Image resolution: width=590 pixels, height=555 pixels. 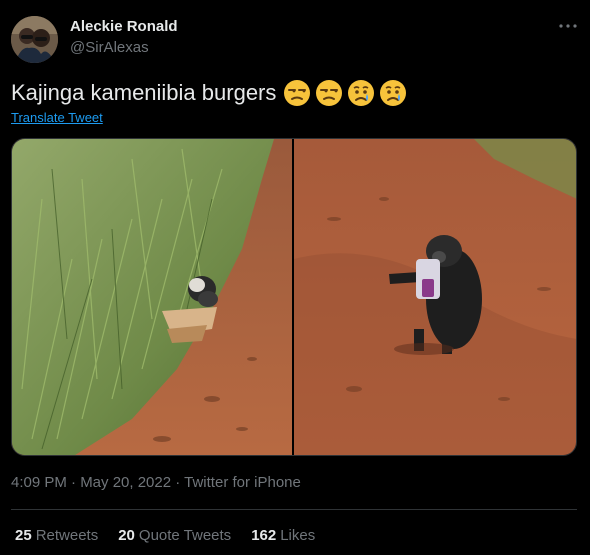 I want to click on translate-tweet-link: Translate Tweet, so click(x=57, y=117).